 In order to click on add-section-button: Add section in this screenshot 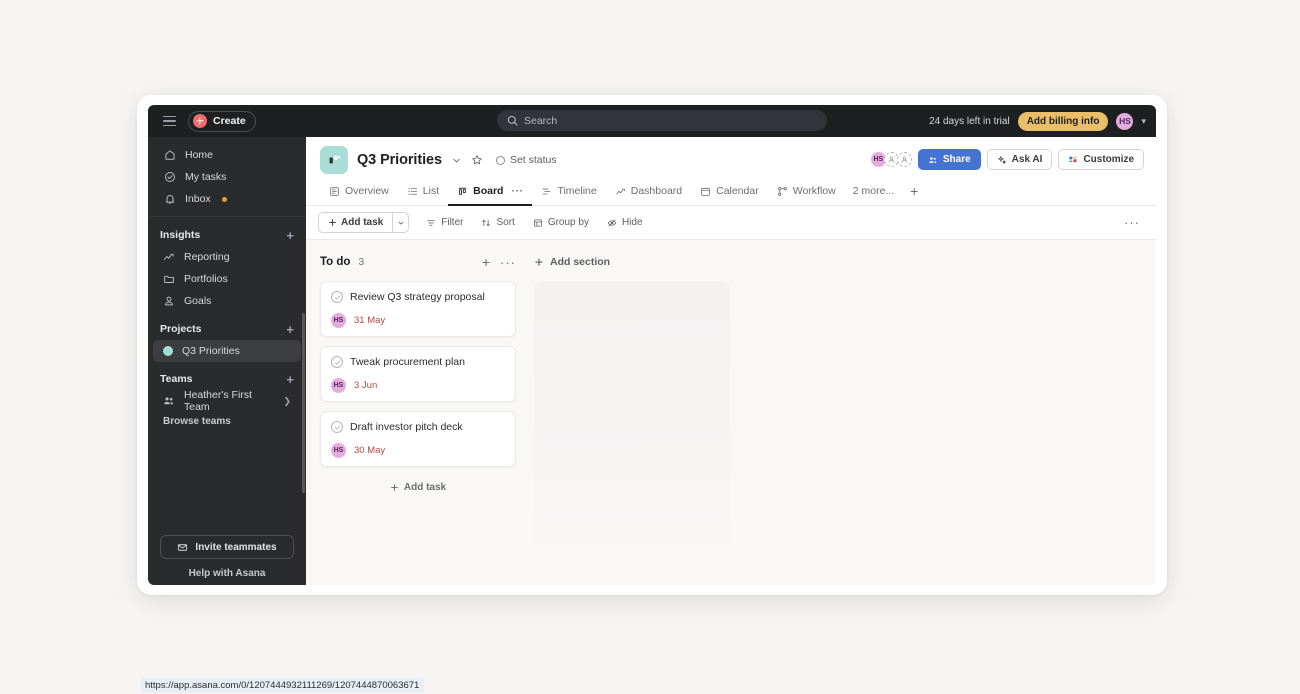, I will do `click(632, 262)`.